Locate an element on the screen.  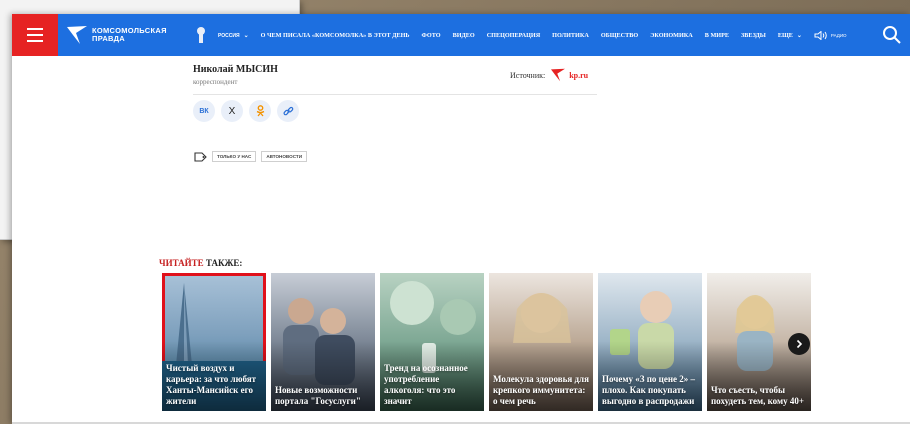
nav-item-special-op: СПЕЦОПЕРАЦИЯ is located at coordinates (513, 35).